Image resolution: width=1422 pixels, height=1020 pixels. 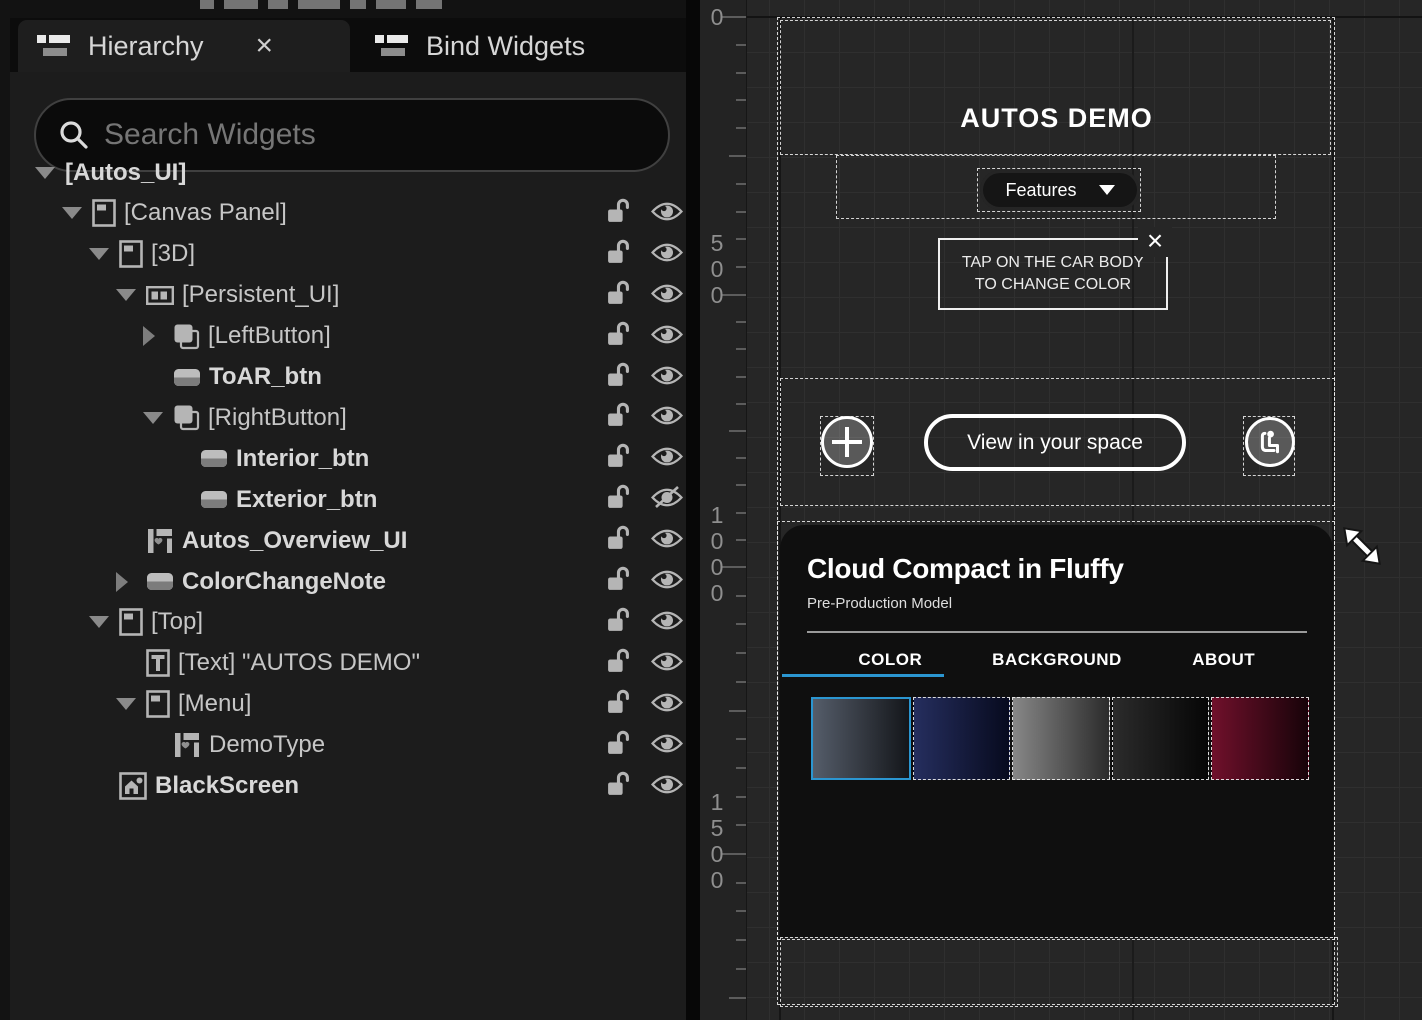 I want to click on tree-row-text-autos-demo: [Text] "AUTOS DEMO", so click(x=401, y=663).